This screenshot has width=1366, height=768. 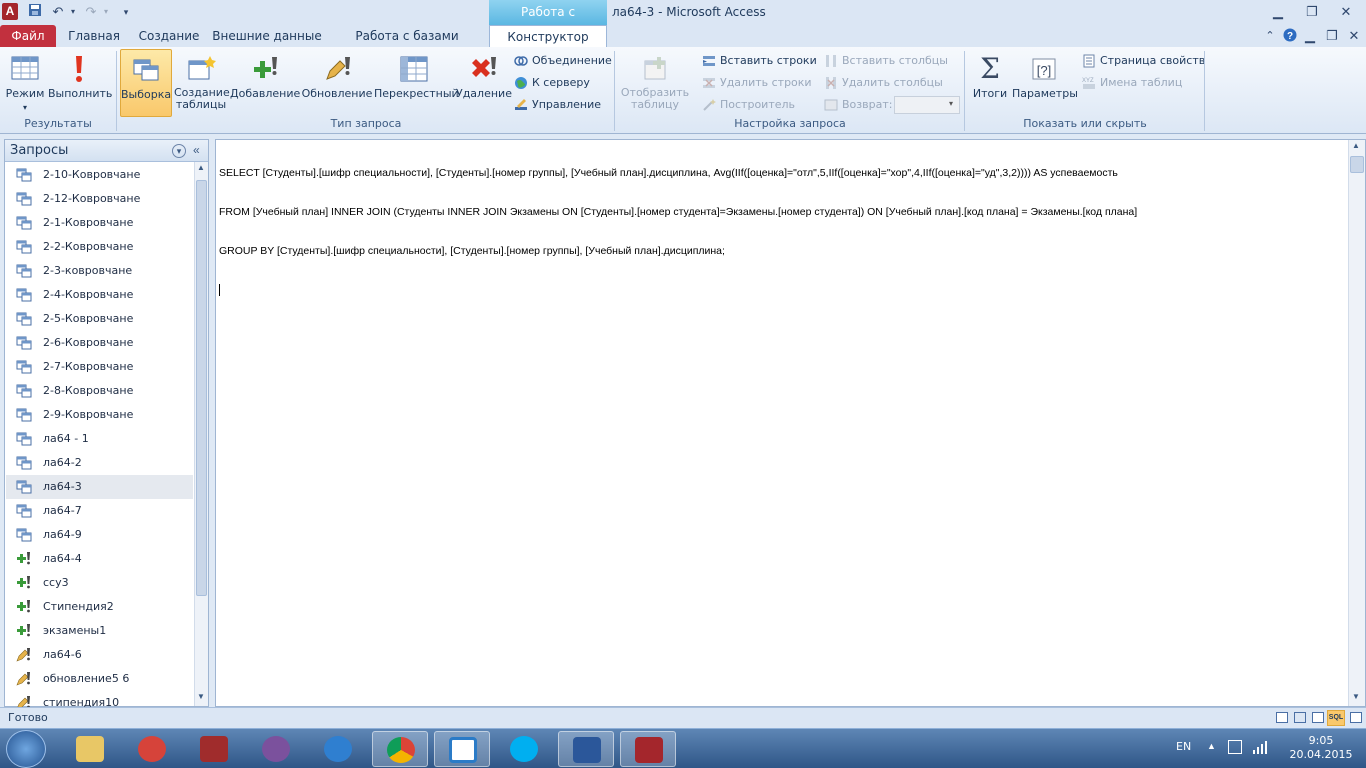 What do you see at coordinates (1354, 36) in the screenshot?
I see `doc-close-icon: ✕` at bounding box center [1354, 36].